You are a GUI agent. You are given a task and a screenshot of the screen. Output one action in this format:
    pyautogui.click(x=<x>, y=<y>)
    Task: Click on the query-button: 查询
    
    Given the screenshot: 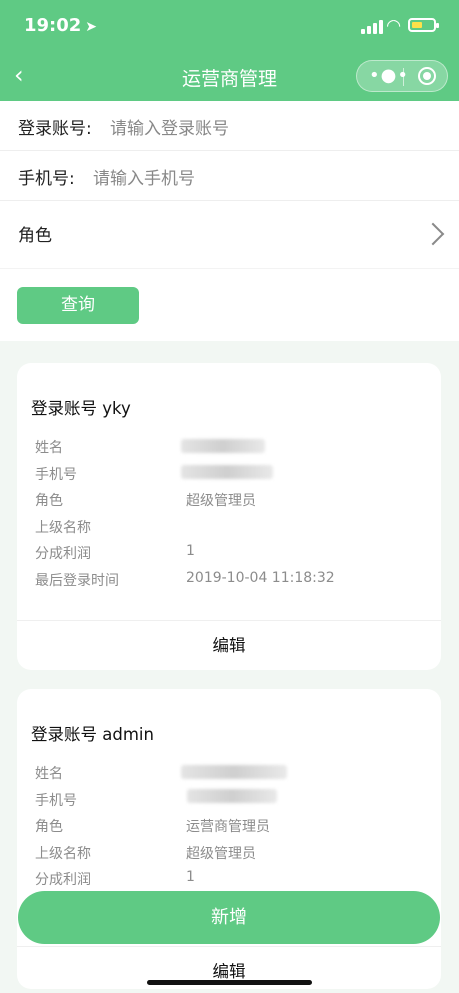 What is the action you would take?
    pyautogui.click(x=78, y=305)
    